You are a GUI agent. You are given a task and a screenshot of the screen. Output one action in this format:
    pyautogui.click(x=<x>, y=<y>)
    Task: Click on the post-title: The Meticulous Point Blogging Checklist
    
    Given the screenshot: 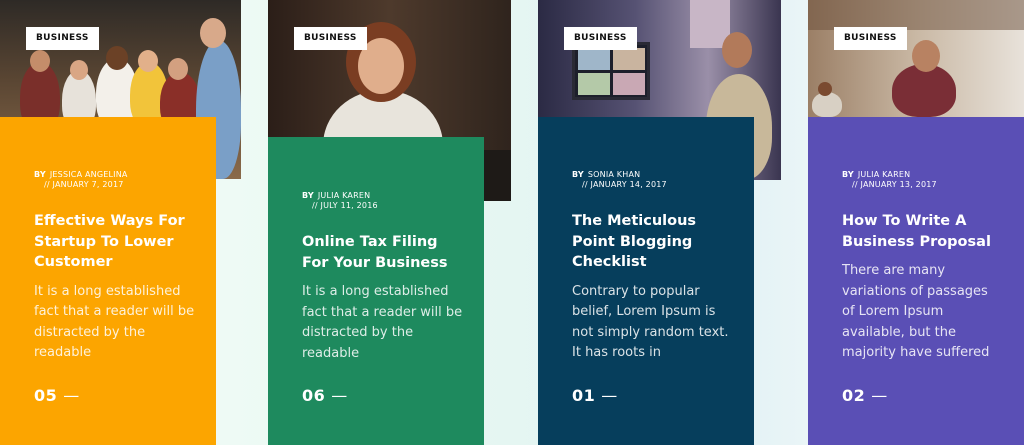 What is the action you would take?
    pyautogui.click(x=653, y=242)
    